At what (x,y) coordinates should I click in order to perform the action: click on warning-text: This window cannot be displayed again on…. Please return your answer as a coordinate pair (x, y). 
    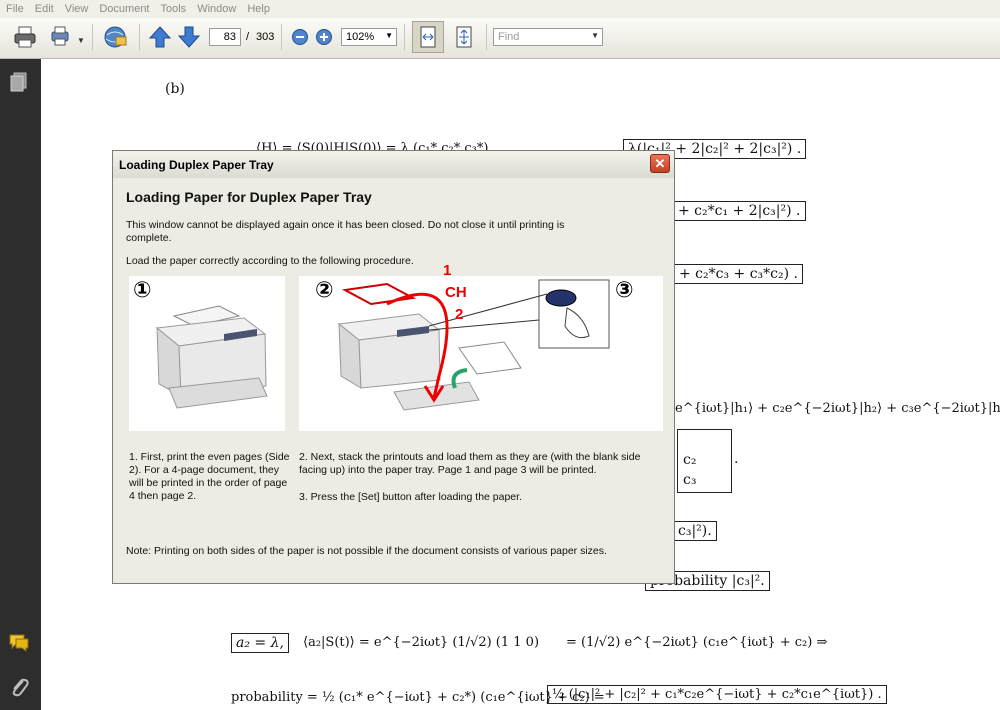
    Looking at the image, I should click on (345, 231).